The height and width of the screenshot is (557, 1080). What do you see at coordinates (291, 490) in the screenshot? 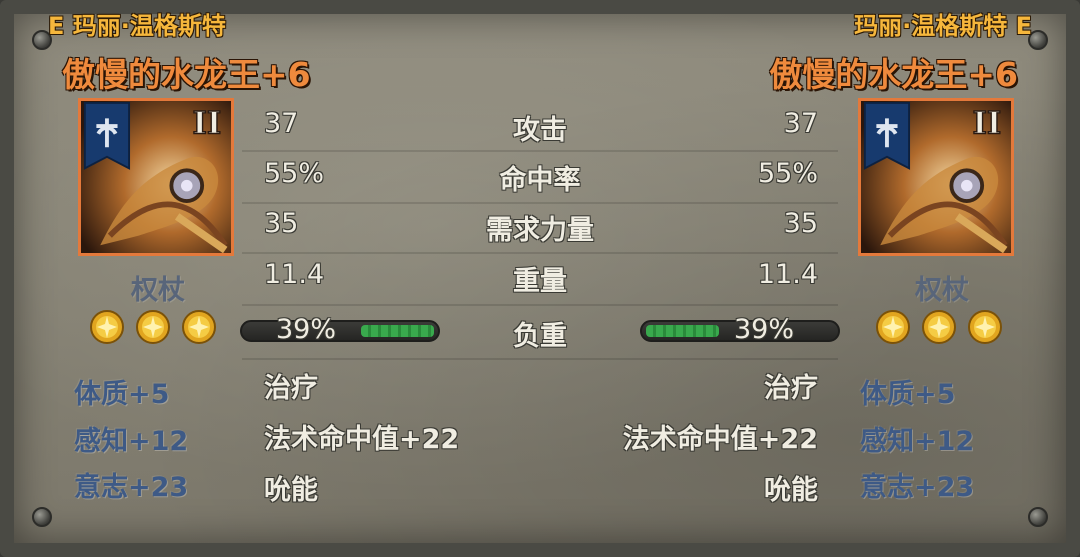
I see `left-effect-3: 吮能` at bounding box center [291, 490].